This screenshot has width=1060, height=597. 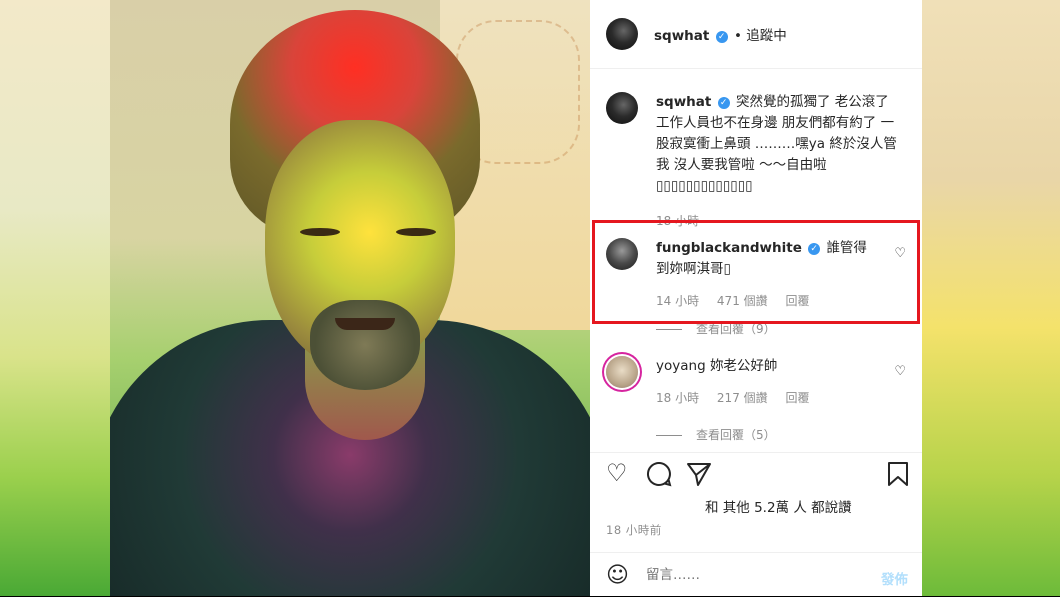 What do you see at coordinates (991, 298) in the screenshot?
I see `right-blurred-background` at bounding box center [991, 298].